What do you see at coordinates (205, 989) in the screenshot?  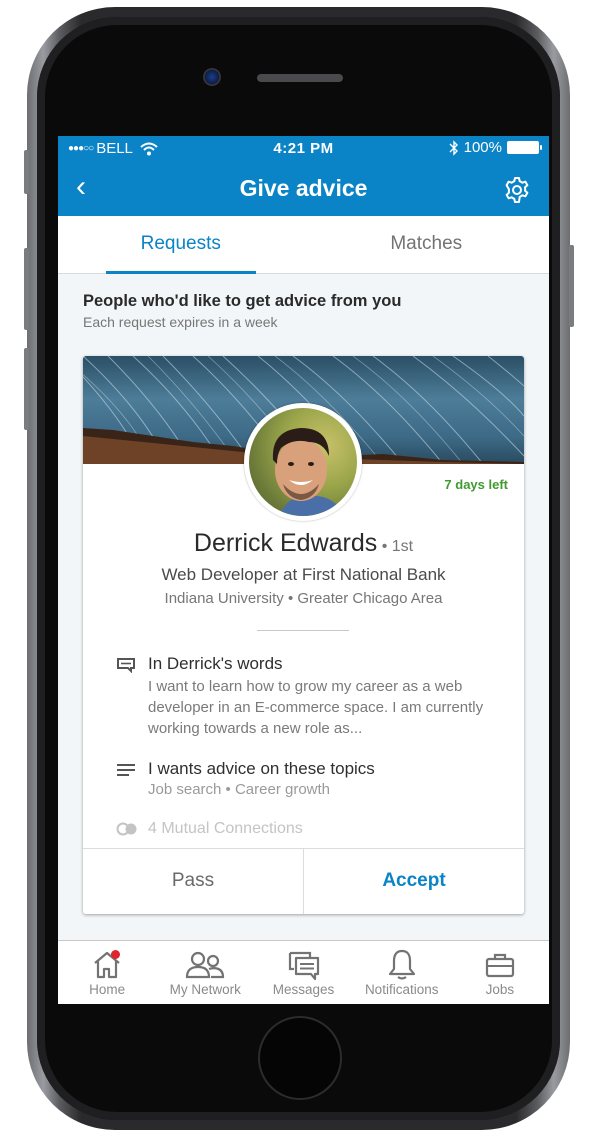 I see `nav-label: My Network` at bounding box center [205, 989].